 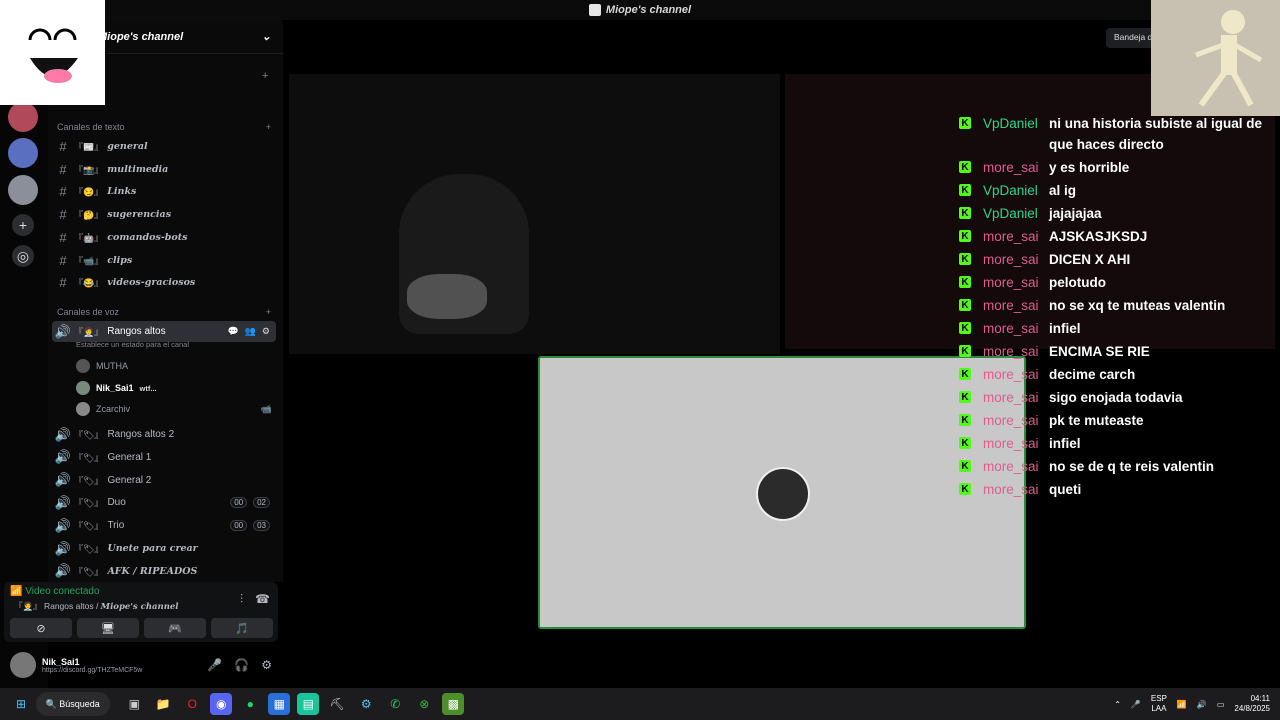 What do you see at coordinates (52, 52) in the screenshot?
I see `awesome-face-emote` at bounding box center [52, 52].